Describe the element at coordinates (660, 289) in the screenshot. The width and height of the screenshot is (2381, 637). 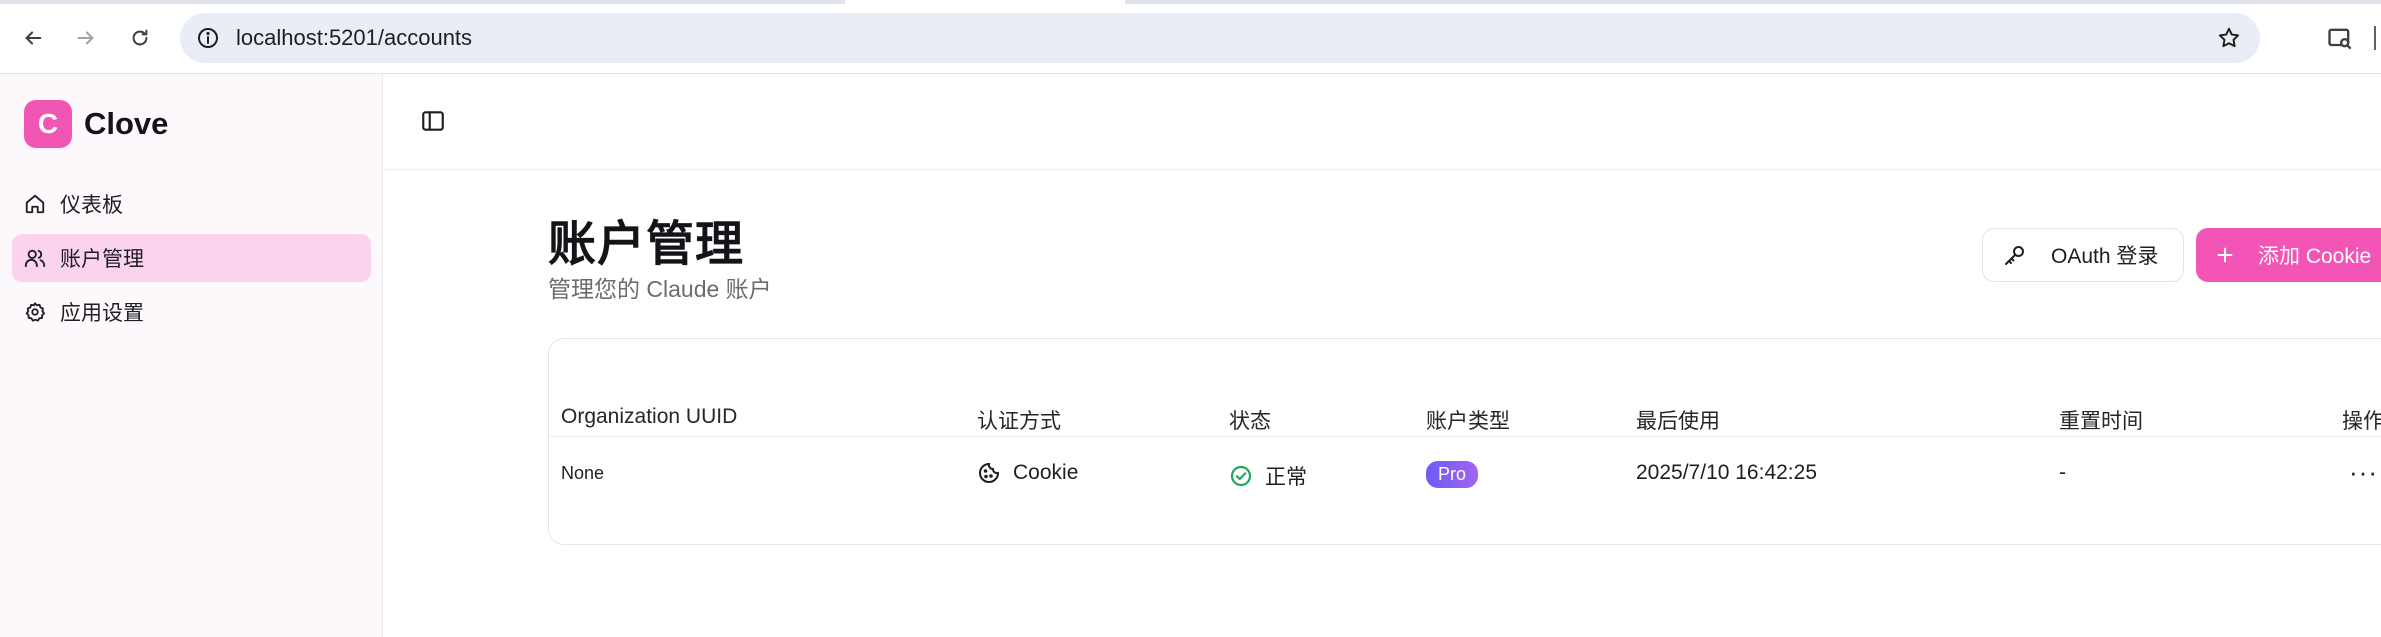
I see `page-subtitle: 管理您的 Claude 账户` at that location.